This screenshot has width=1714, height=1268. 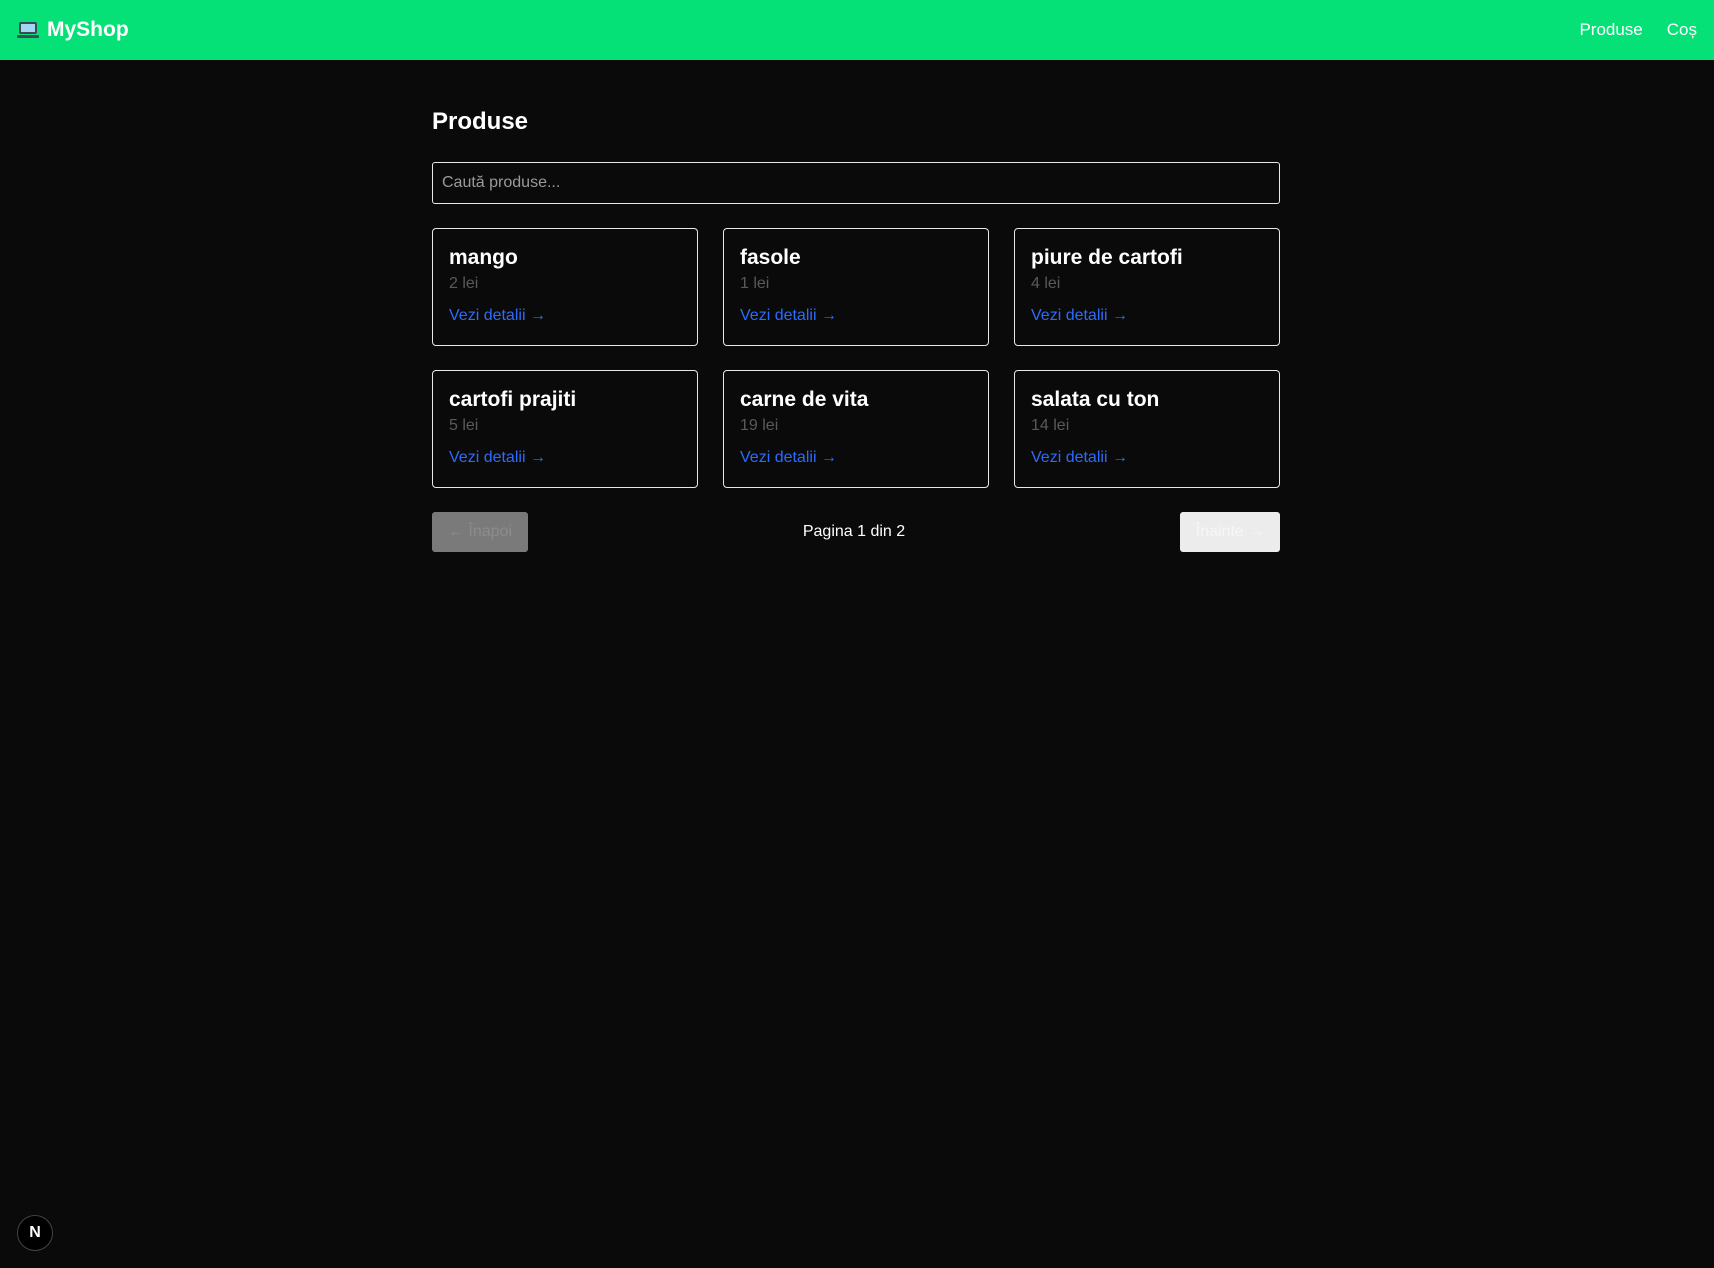 I want to click on nav-link-cos: Coș, so click(x=1682, y=30).